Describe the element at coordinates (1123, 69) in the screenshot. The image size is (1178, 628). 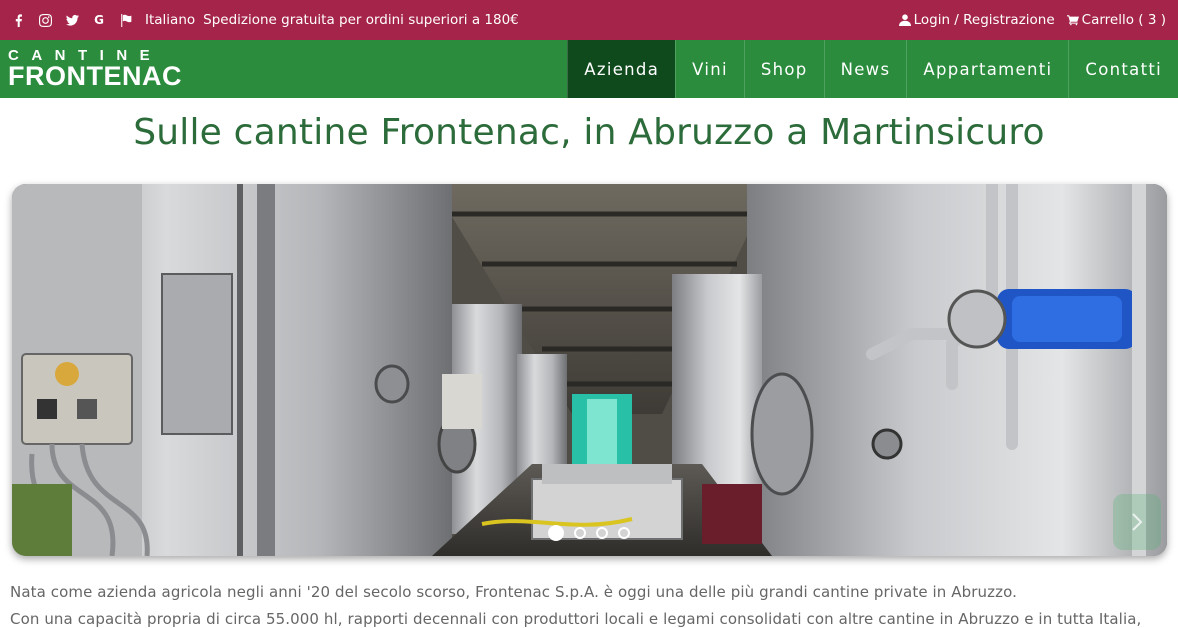
I see `menu-item-contatti: Contatti` at that location.